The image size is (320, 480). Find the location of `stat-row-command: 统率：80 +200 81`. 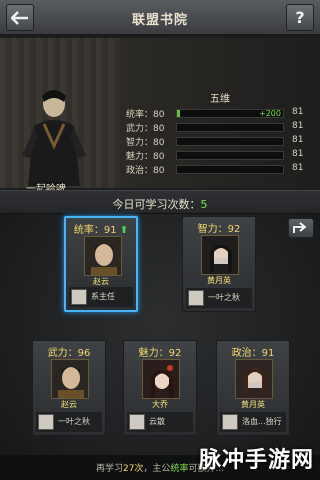

stat-row-command: 统率：80 +200 81 is located at coordinates (220, 114).